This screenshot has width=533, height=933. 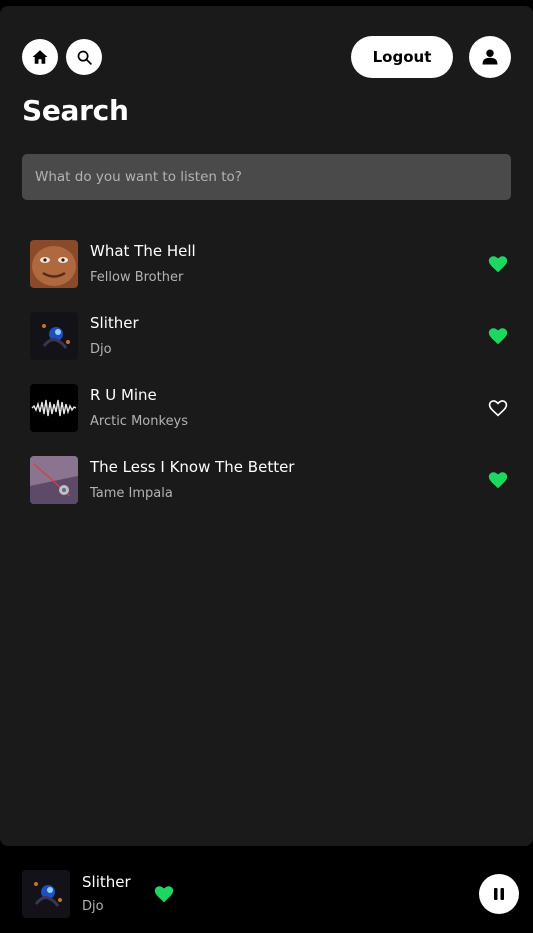 What do you see at coordinates (75, 110) in the screenshot?
I see `page-title: Search` at bounding box center [75, 110].